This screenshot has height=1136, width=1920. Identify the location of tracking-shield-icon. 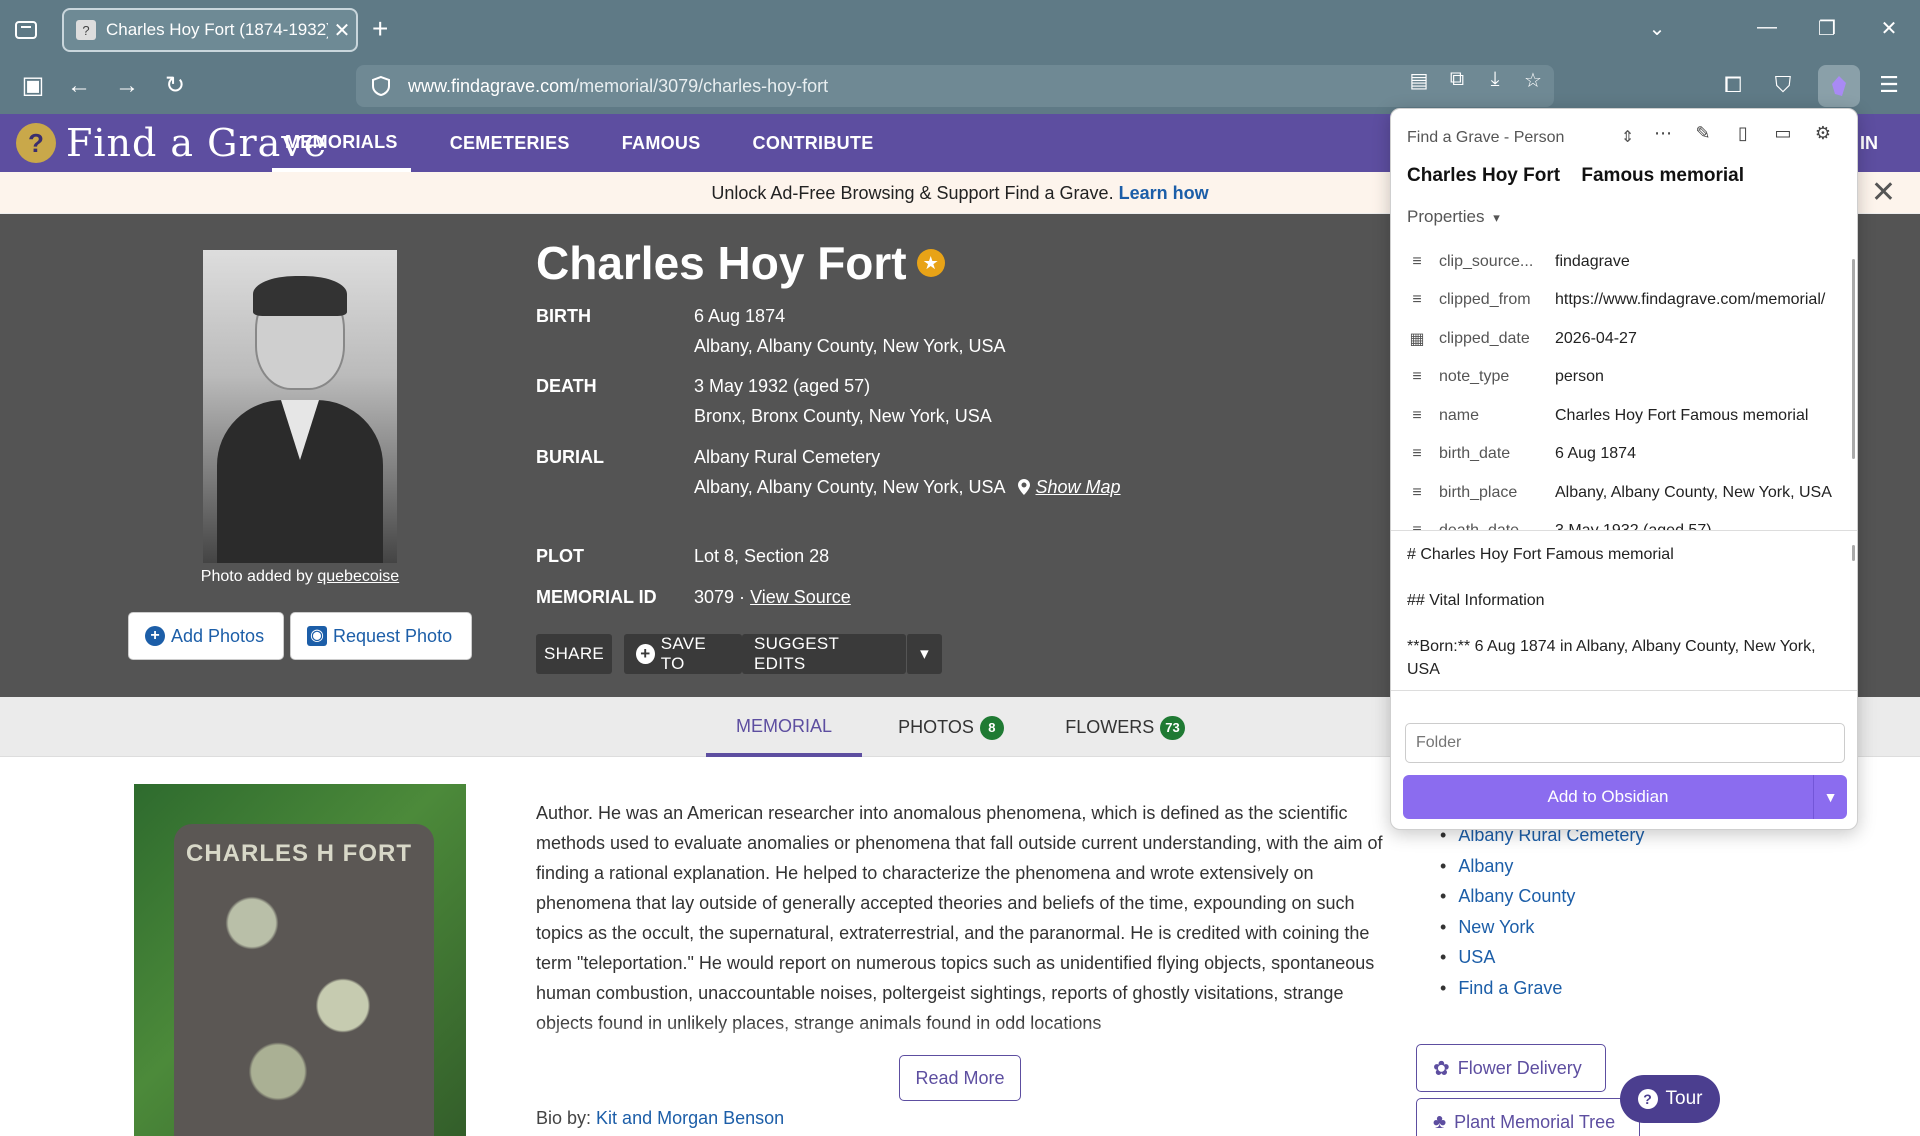
(381, 86).